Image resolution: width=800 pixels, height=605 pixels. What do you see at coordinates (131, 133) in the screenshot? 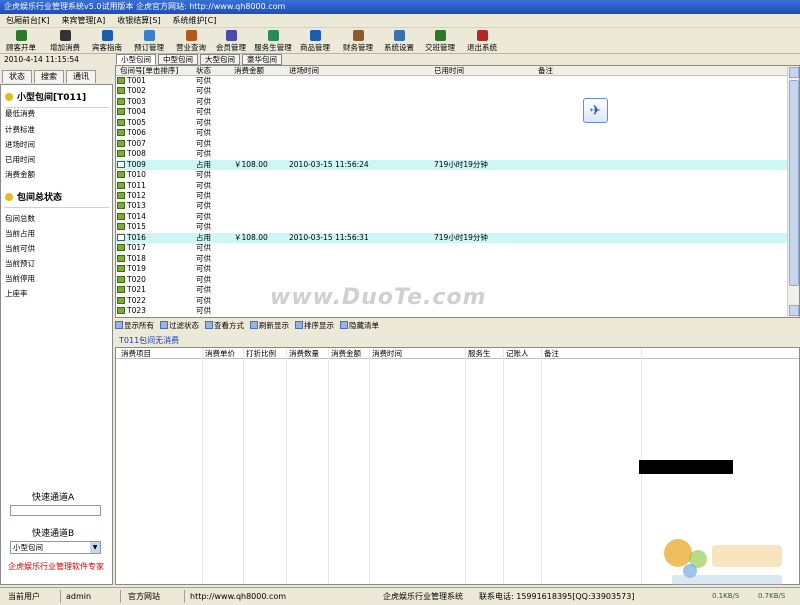
I see `room-id-cell: T006` at bounding box center [131, 133].